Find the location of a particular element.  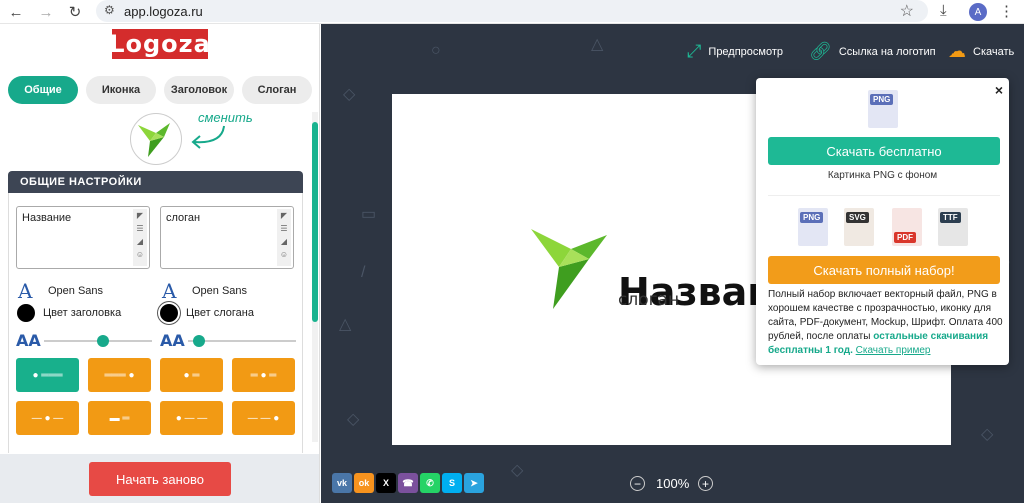

png-file-icon: PNG is located at coordinates (883, 109).